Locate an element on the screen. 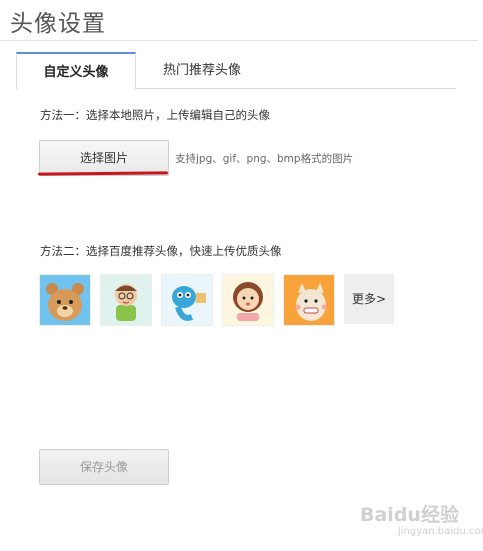  format-hint: 支持jpg、gif、png、bmp格式的图片 is located at coordinates (264, 159).